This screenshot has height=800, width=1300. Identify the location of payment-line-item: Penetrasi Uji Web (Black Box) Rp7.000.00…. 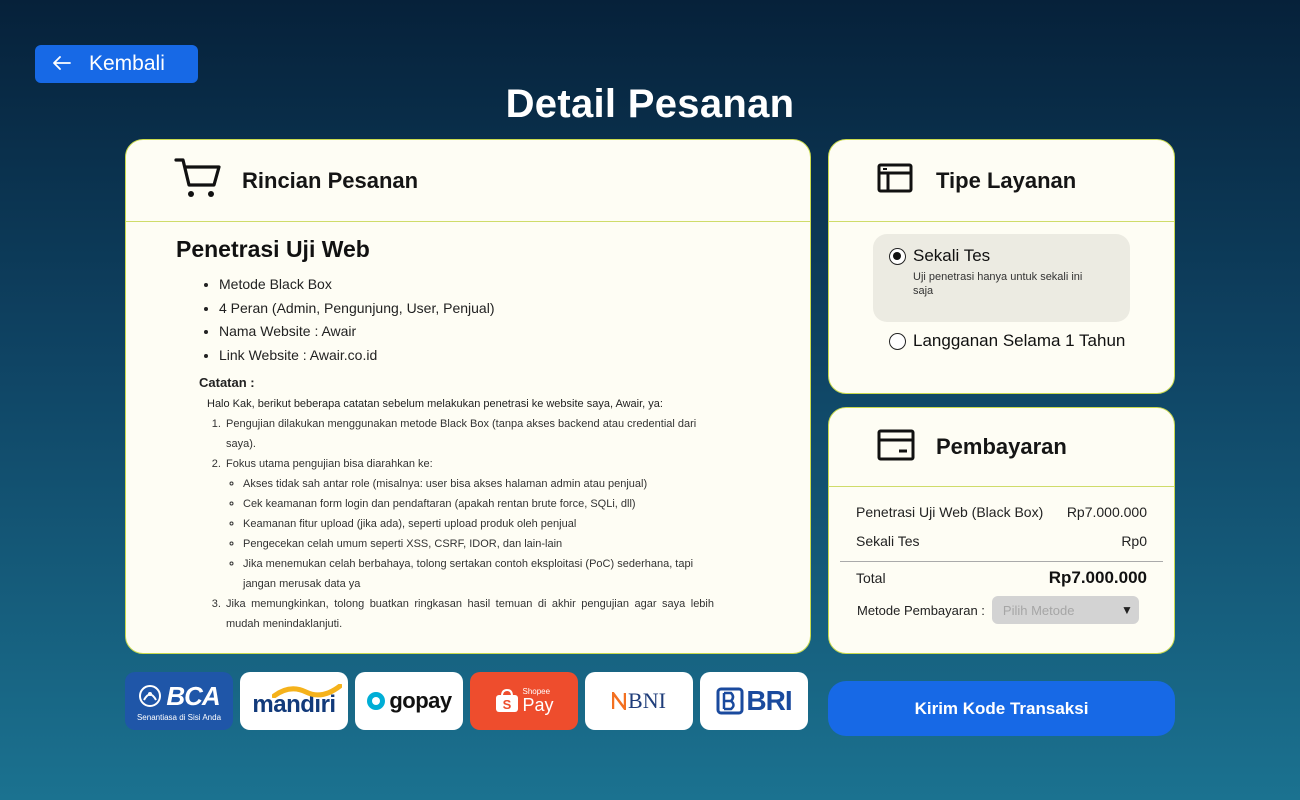
(1001, 511).